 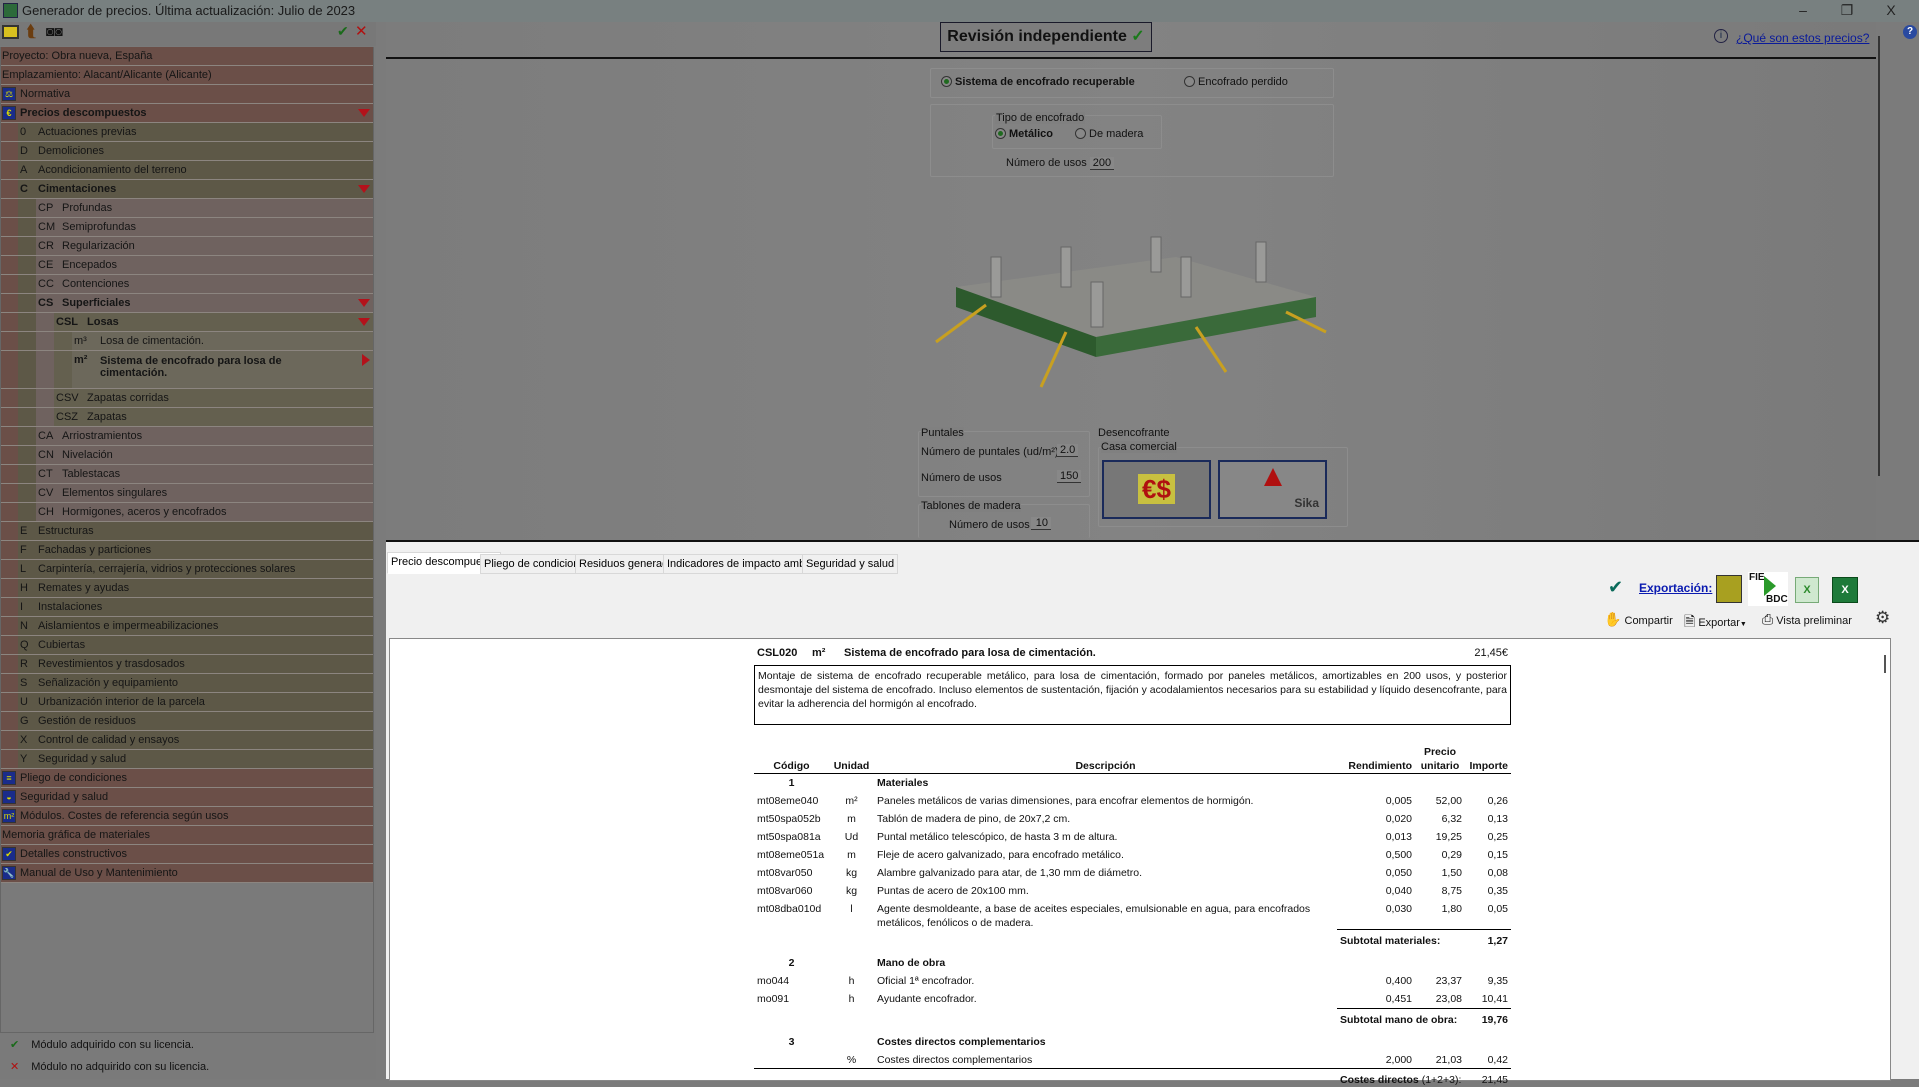 What do you see at coordinates (1272, 489) in the screenshot?
I see `sika-button: Sika` at bounding box center [1272, 489].